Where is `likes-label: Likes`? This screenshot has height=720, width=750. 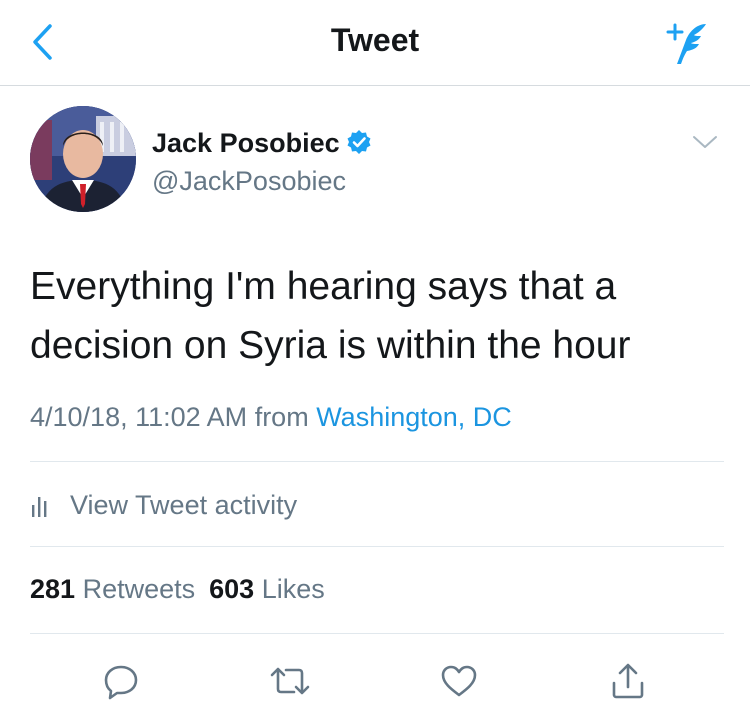
likes-label: Likes is located at coordinates (293, 589).